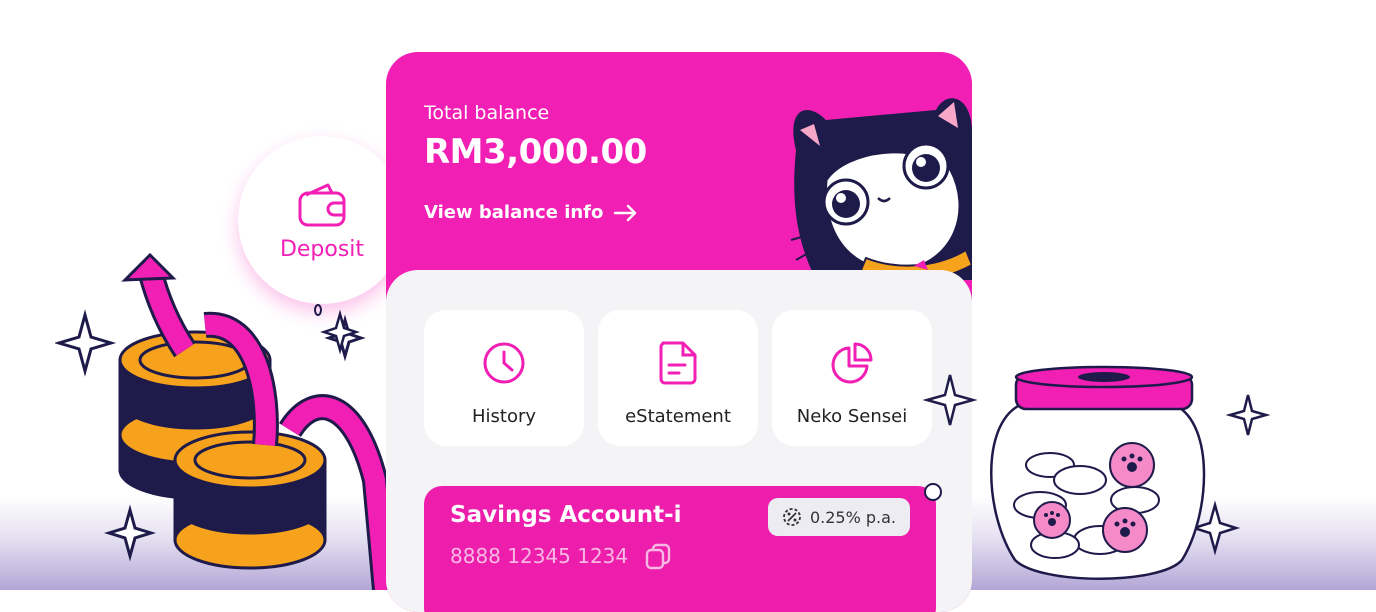 The image size is (1376, 612). What do you see at coordinates (678, 416) in the screenshot?
I see `estatement-label: eStatement` at bounding box center [678, 416].